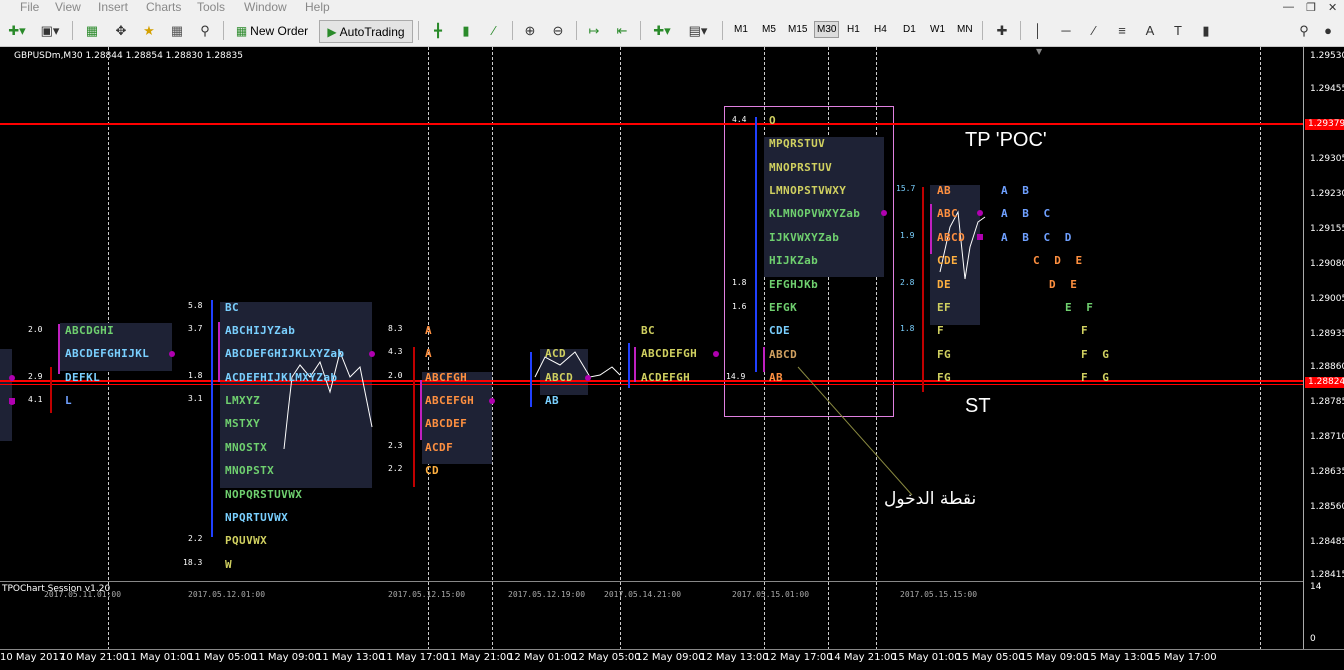 The image size is (1344, 670). I want to click on time-label: 10 May 21:00, so click(94, 657).